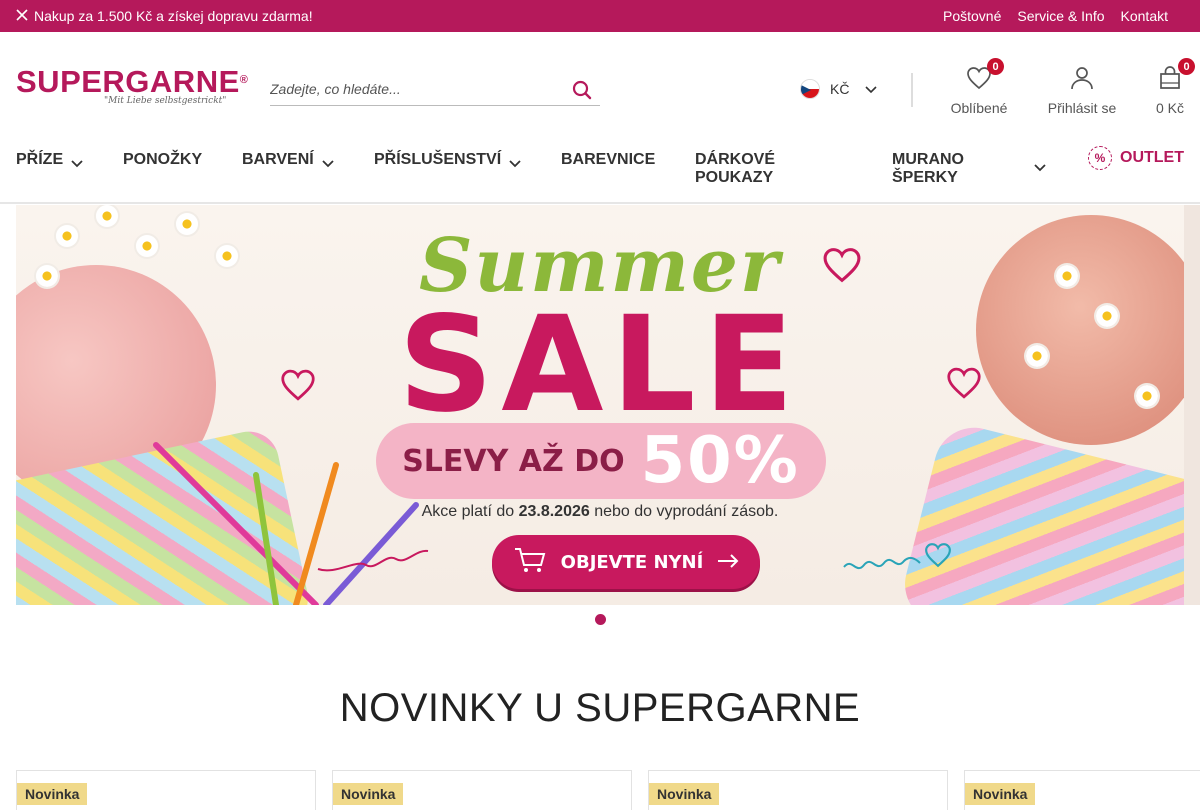 This screenshot has width=1200, height=810. I want to click on logo: SUPERGARNE® "Mit Liebe selbstgestrickt", so click(132, 88).